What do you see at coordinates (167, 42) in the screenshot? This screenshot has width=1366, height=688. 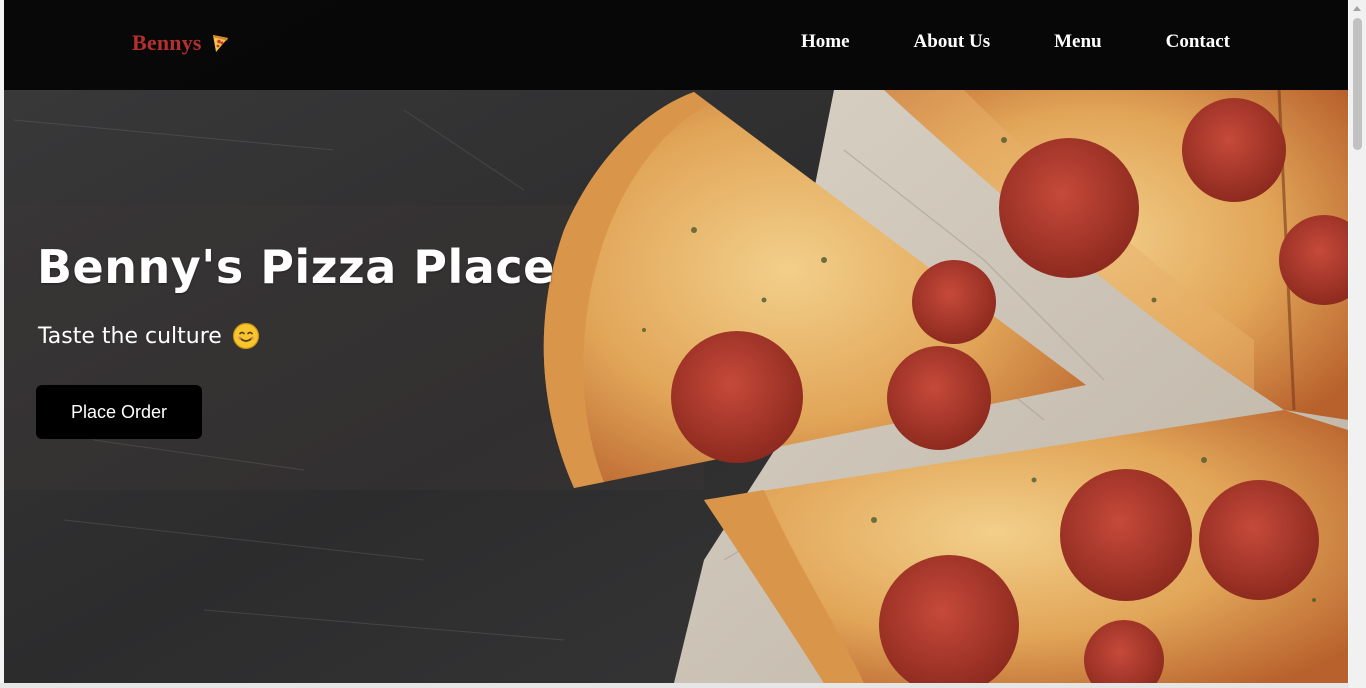 I see `brand-name: Bennys` at bounding box center [167, 42].